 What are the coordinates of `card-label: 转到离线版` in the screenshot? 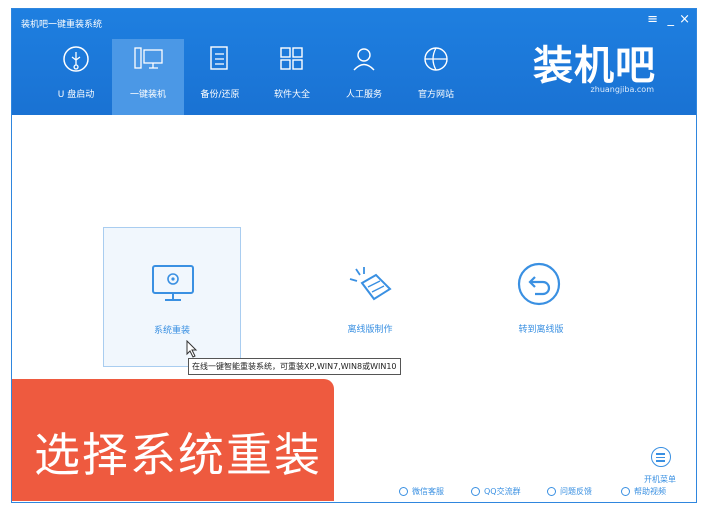 It's located at (541, 330).